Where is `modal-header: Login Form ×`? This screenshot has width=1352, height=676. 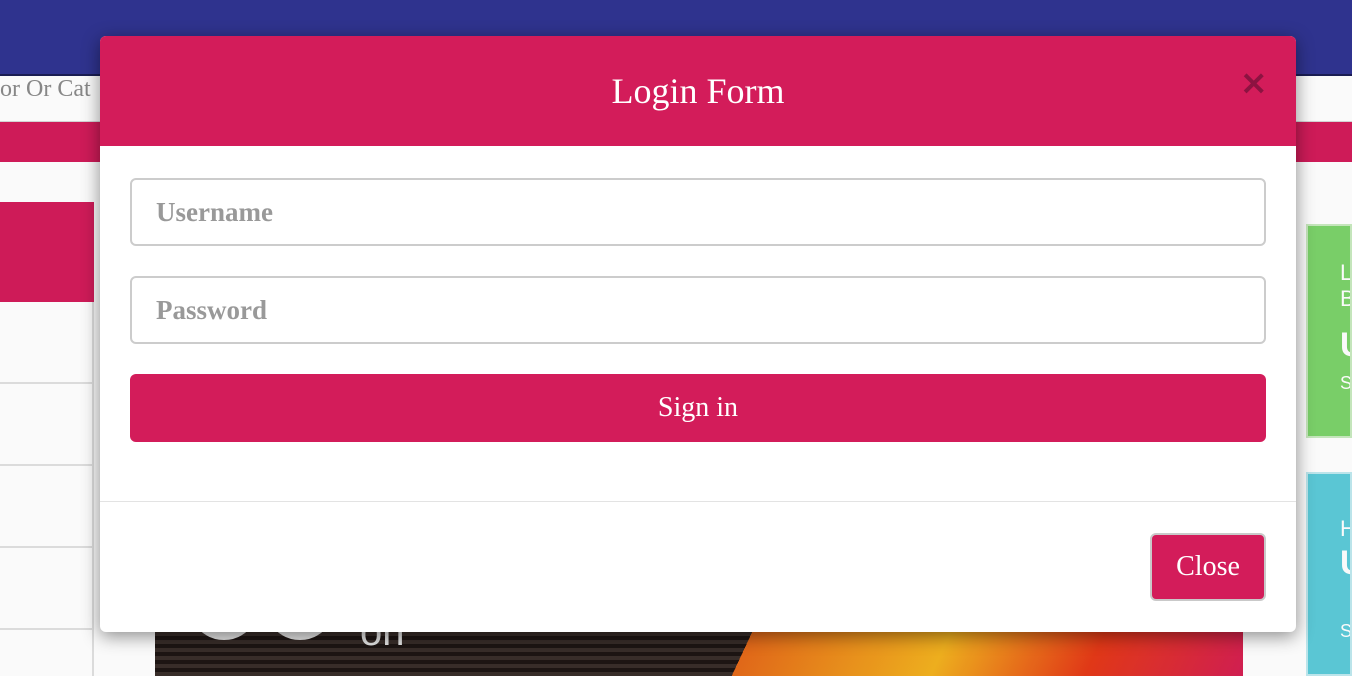
modal-header: Login Form × is located at coordinates (698, 91).